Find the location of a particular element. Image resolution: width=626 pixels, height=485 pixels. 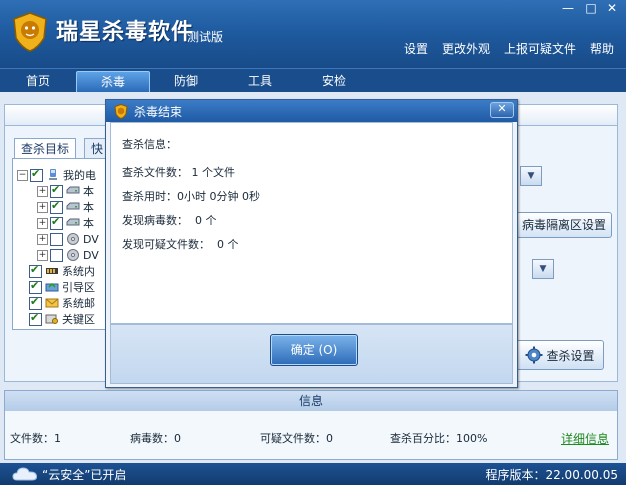

tree-item-label: 系统内 is located at coordinates (78, 271).